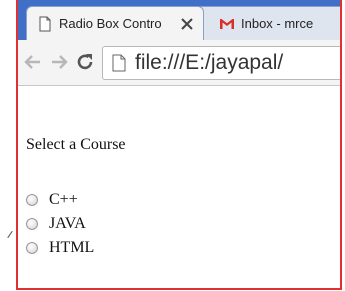 Image resolution: width=345 pixels, height=291 pixels. What do you see at coordinates (110, 23) in the screenshot?
I see `tab-title: Radio Box Contro` at bounding box center [110, 23].